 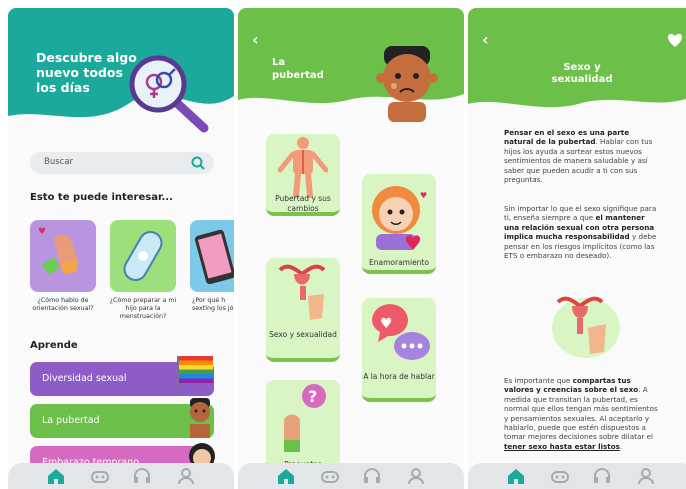 I want to click on search-icon, so click(x=198, y=163).